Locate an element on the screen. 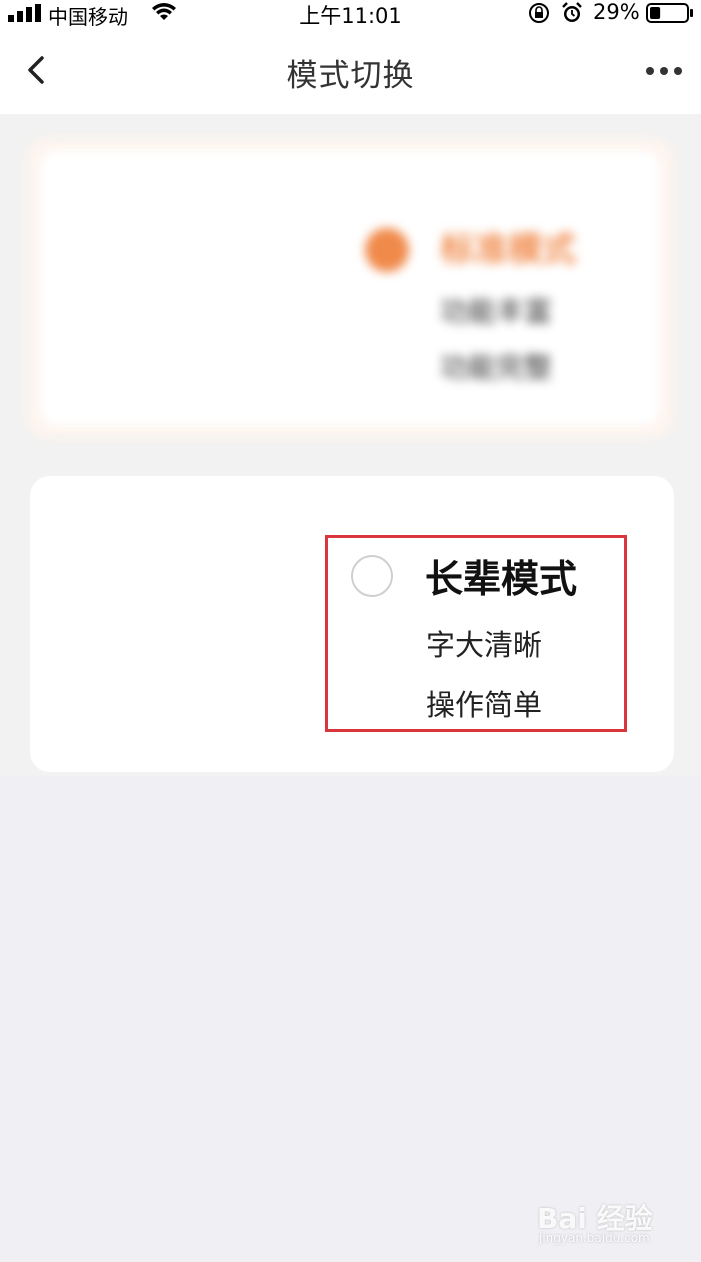  nav-bar: 模式切换 is located at coordinates (350, 71).